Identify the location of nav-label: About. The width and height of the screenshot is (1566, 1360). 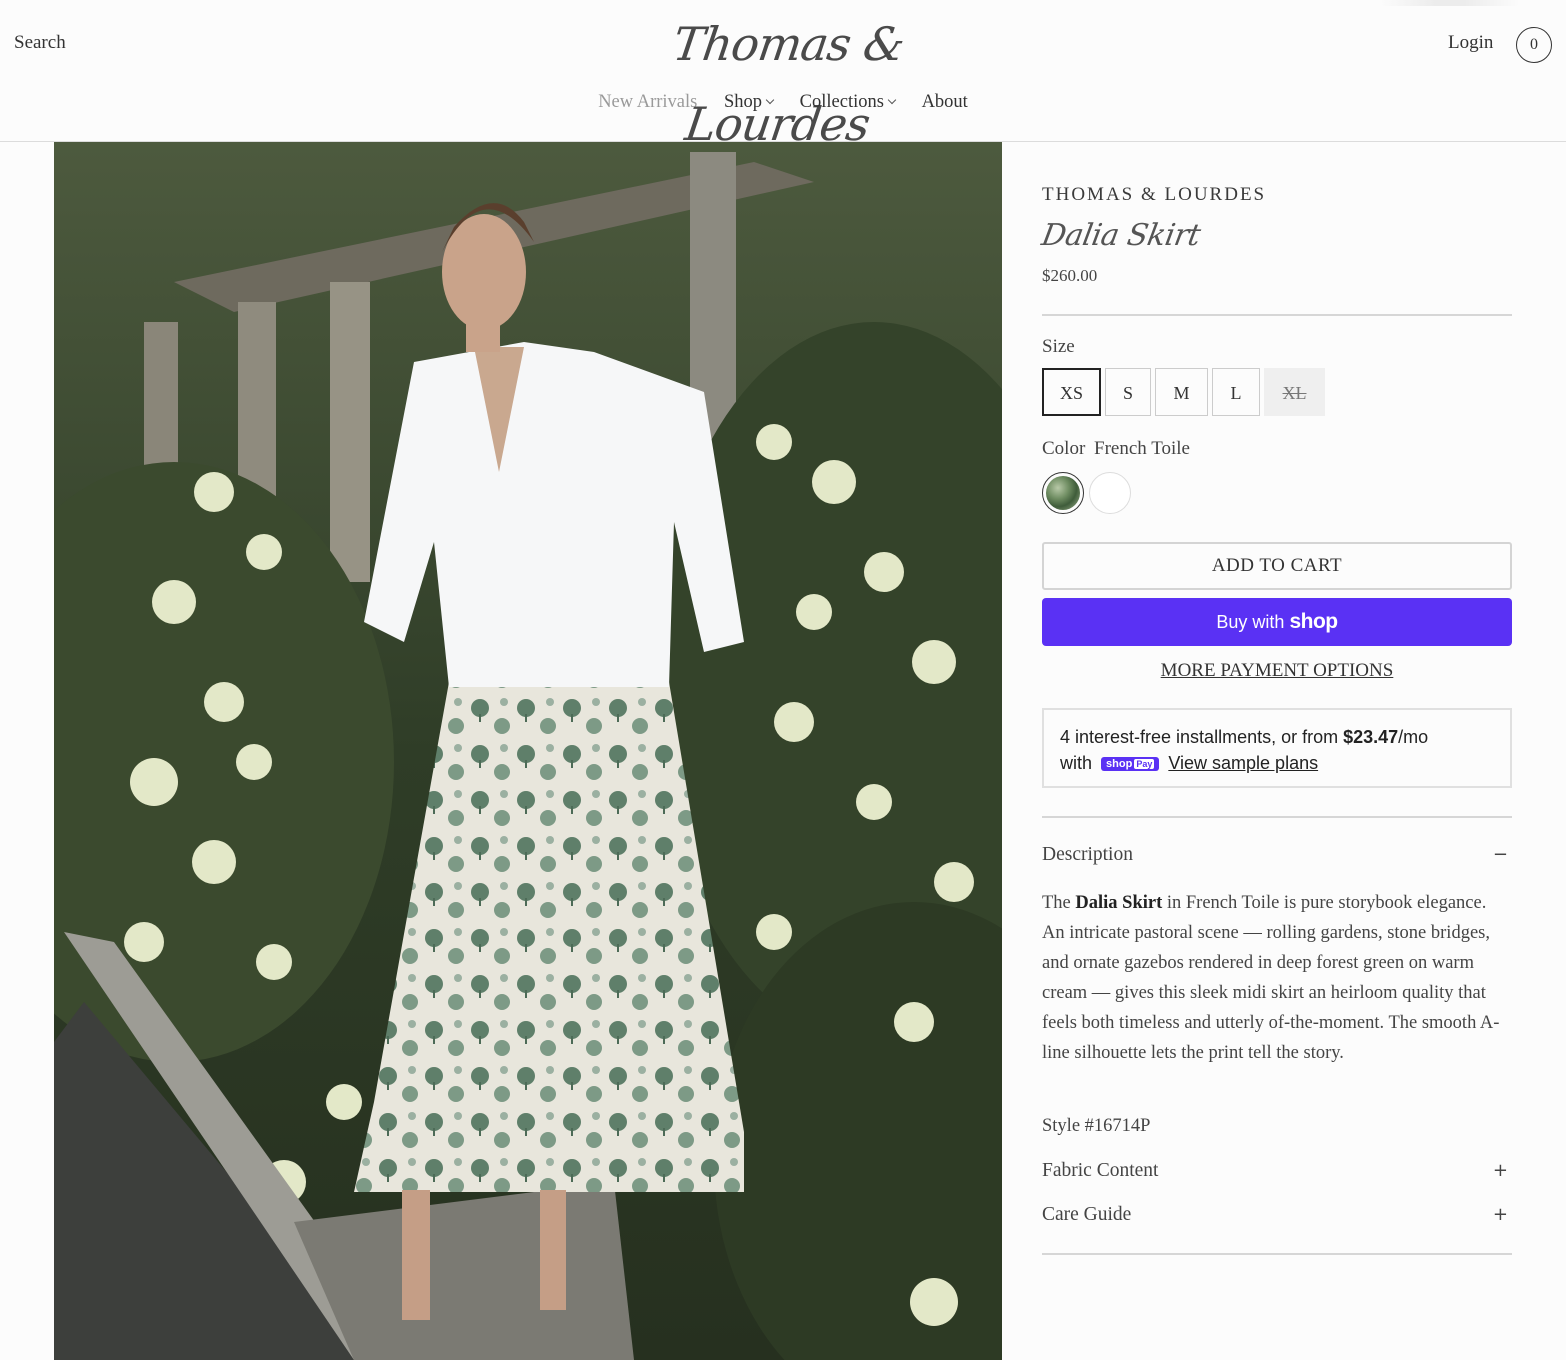
(944, 102).